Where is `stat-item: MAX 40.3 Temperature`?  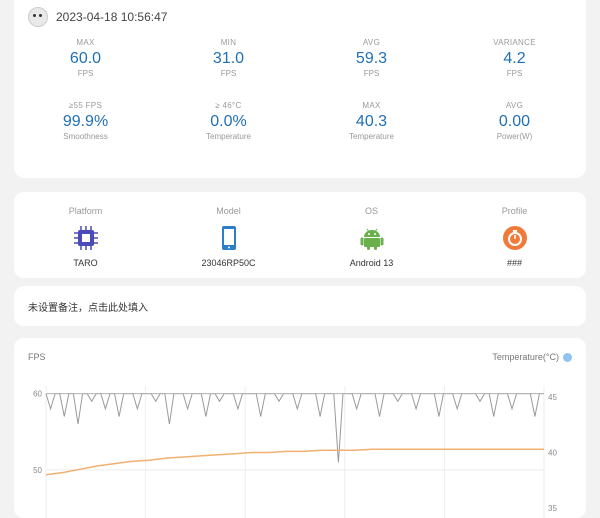 stat-item: MAX 40.3 Temperature is located at coordinates (371, 121).